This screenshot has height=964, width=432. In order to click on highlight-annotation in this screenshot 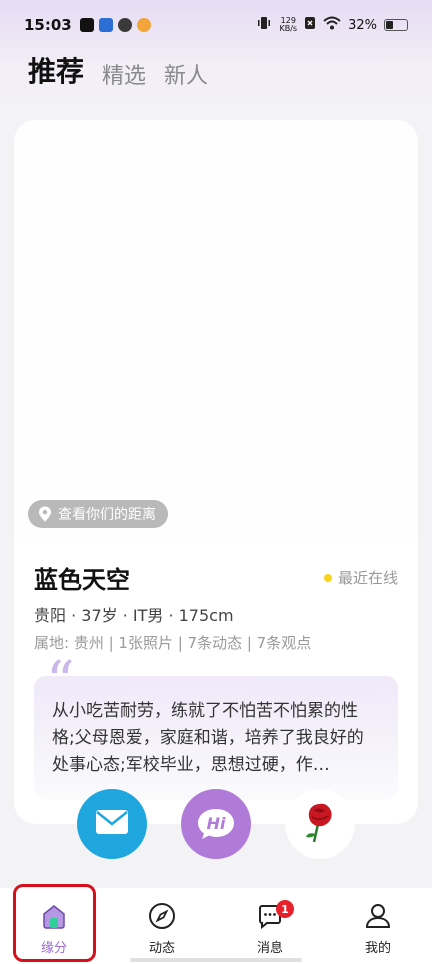, I will do `click(54, 923)`.